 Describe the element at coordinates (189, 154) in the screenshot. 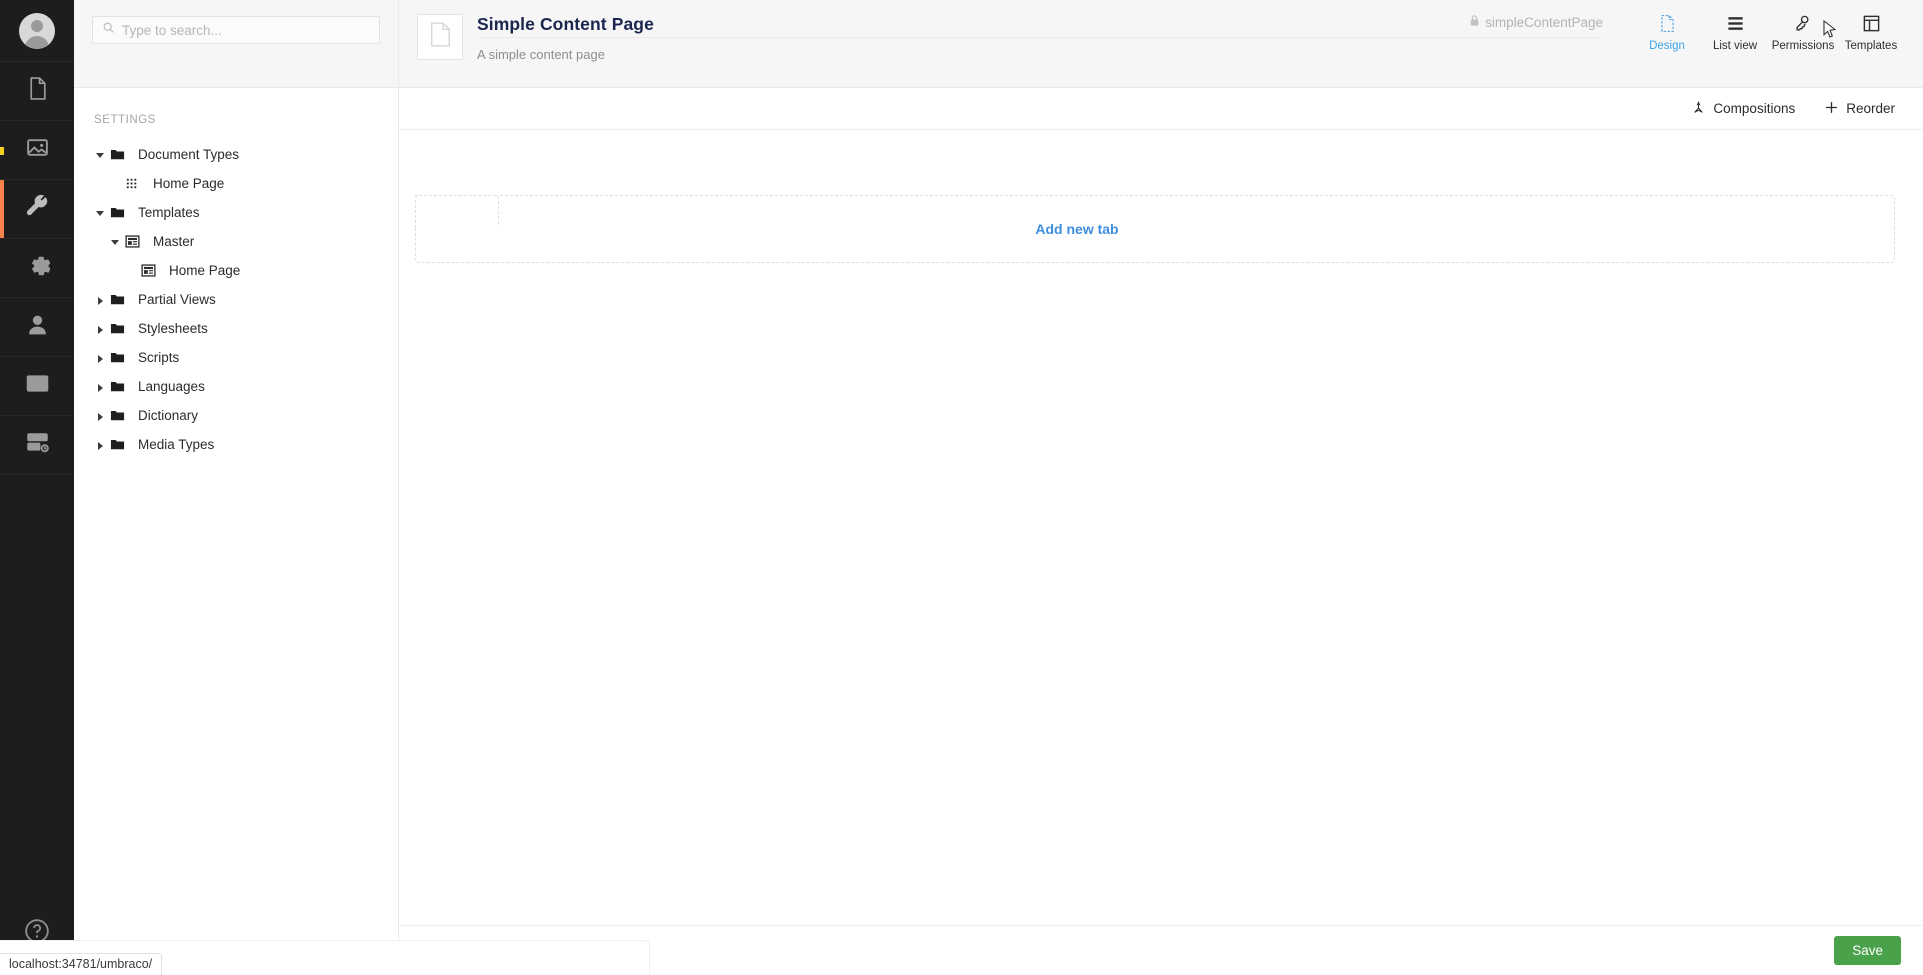

I see `tree-node-label: Document Types` at that location.